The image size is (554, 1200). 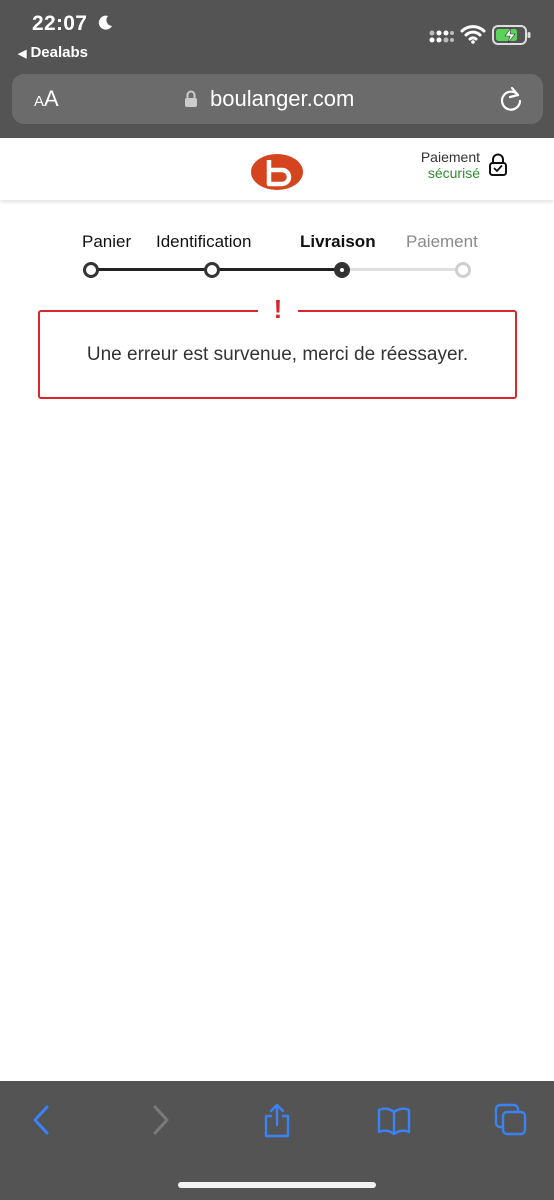 What do you see at coordinates (278, 309) in the screenshot?
I see `exclamation-icon: !` at bounding box center [278, 309].